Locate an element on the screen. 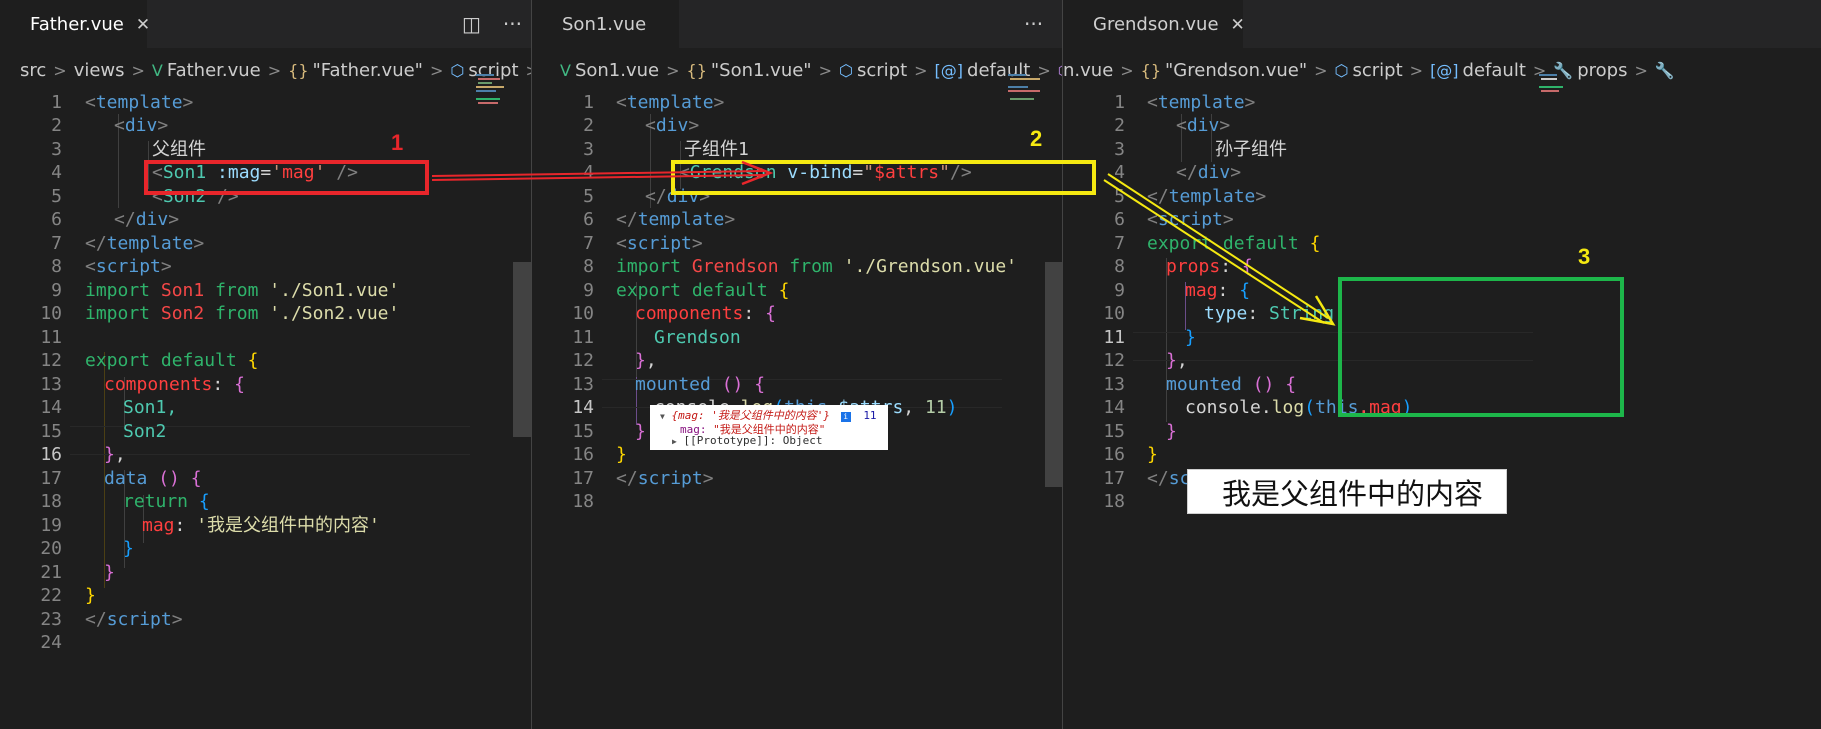 The width and height of the screenshot is (1821, 729). breadcrumb-item: n.vue is located at coordinates (1088, 70).